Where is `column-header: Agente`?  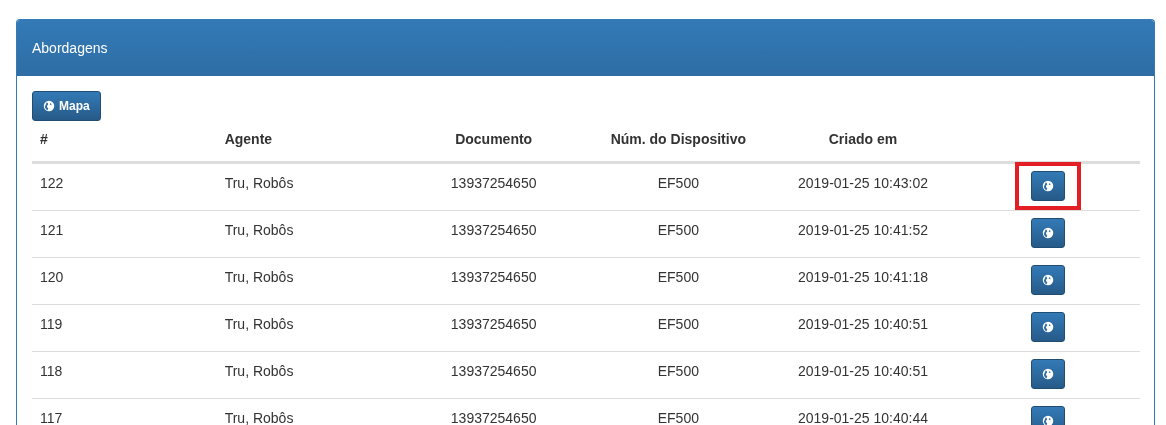 column-header: Agente is located at coordinates (248, 138).